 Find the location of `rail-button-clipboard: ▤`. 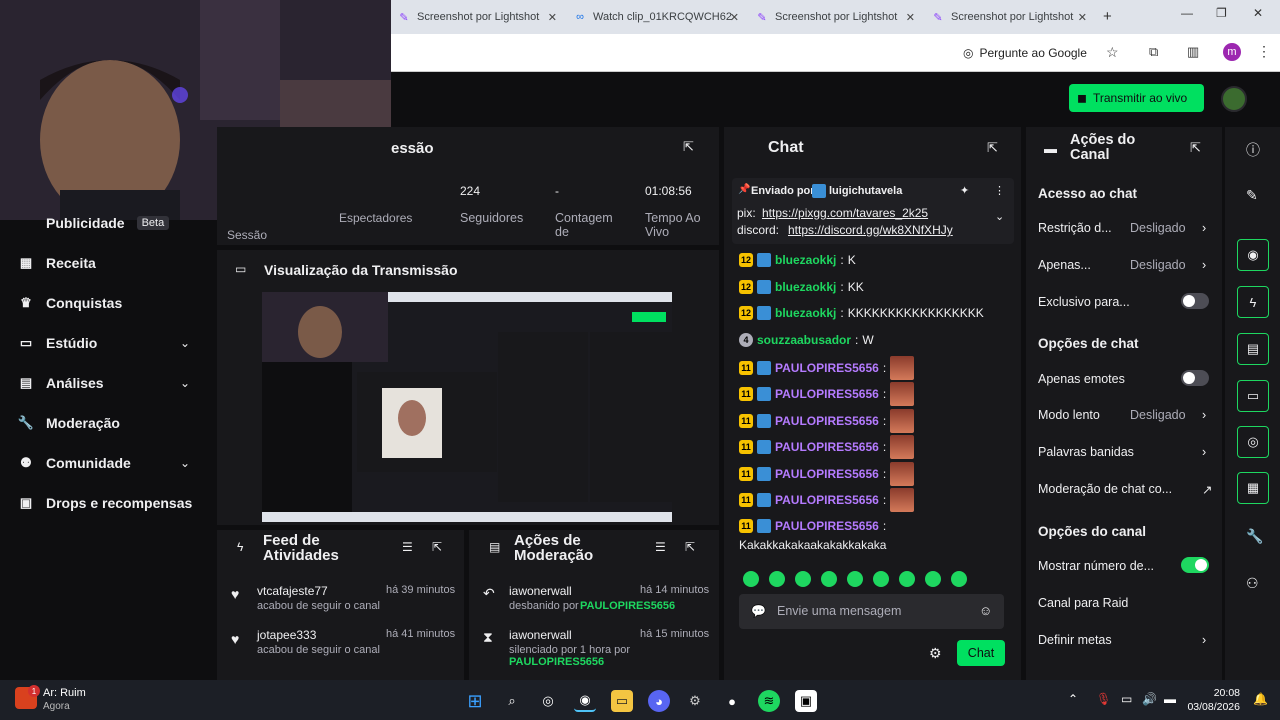

rail-button-clipboard: ▤ is located at coordinates (1253, 349).